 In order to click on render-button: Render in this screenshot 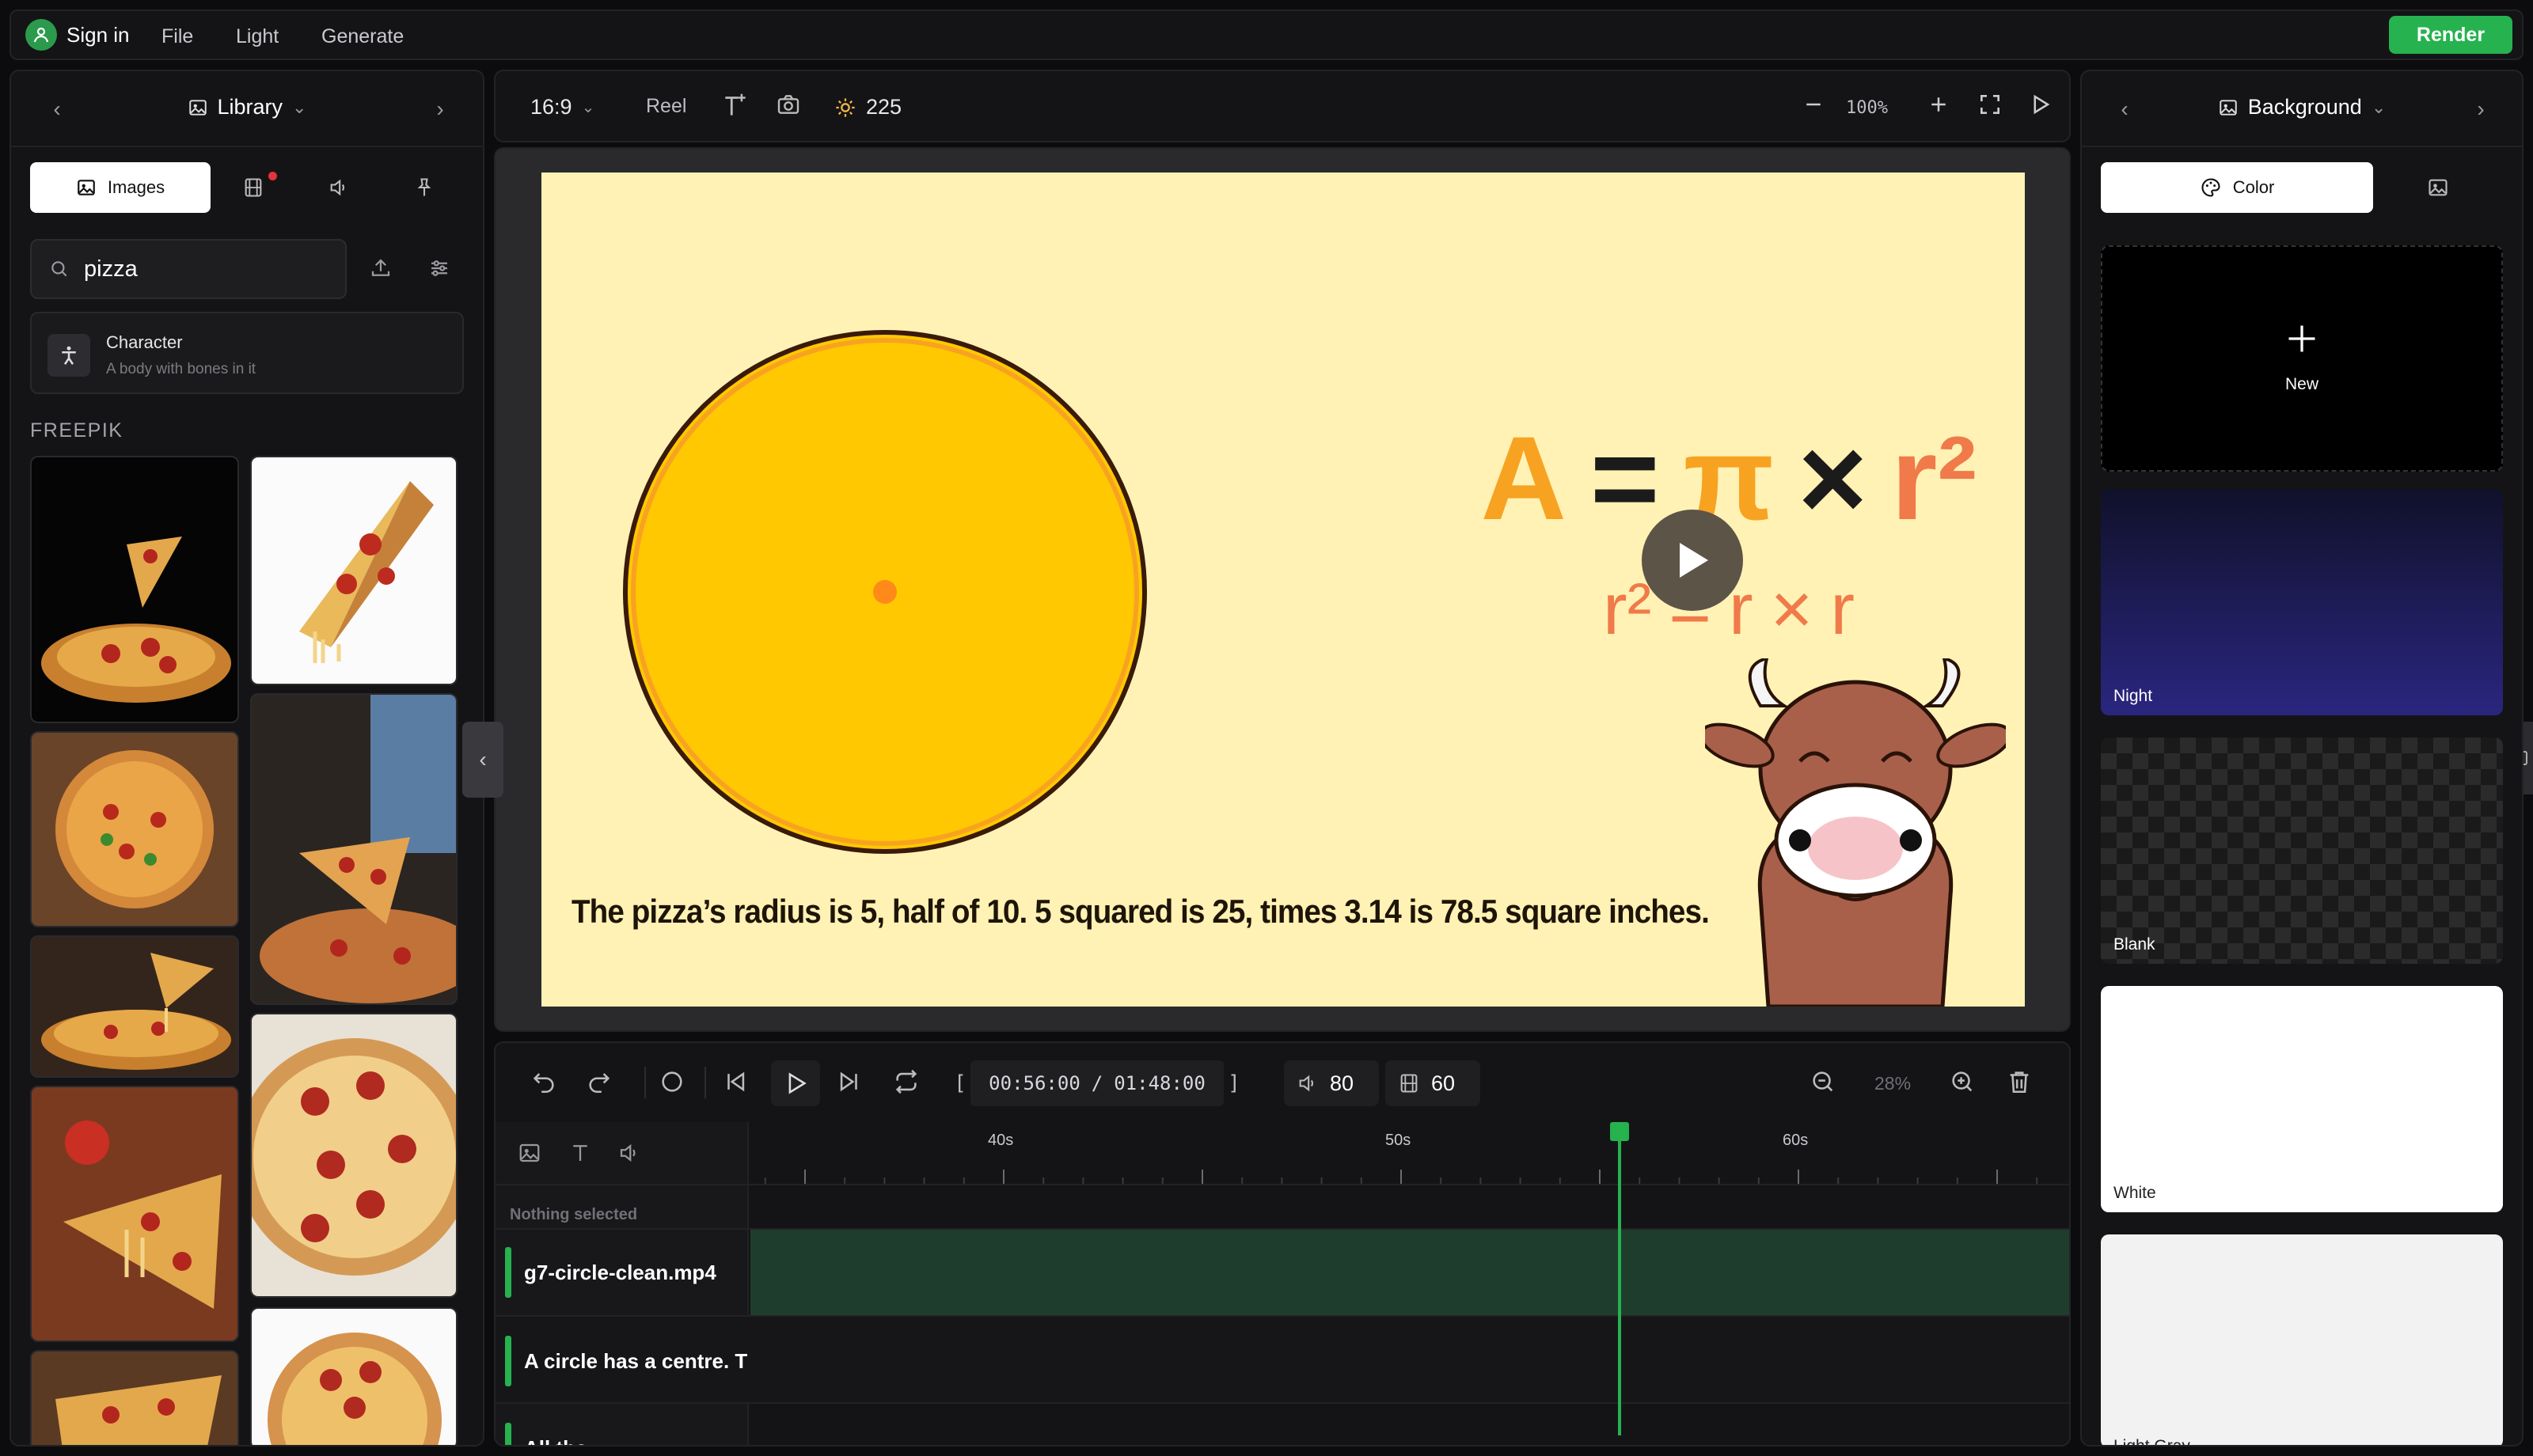, I will do `click(2450, 35)`.